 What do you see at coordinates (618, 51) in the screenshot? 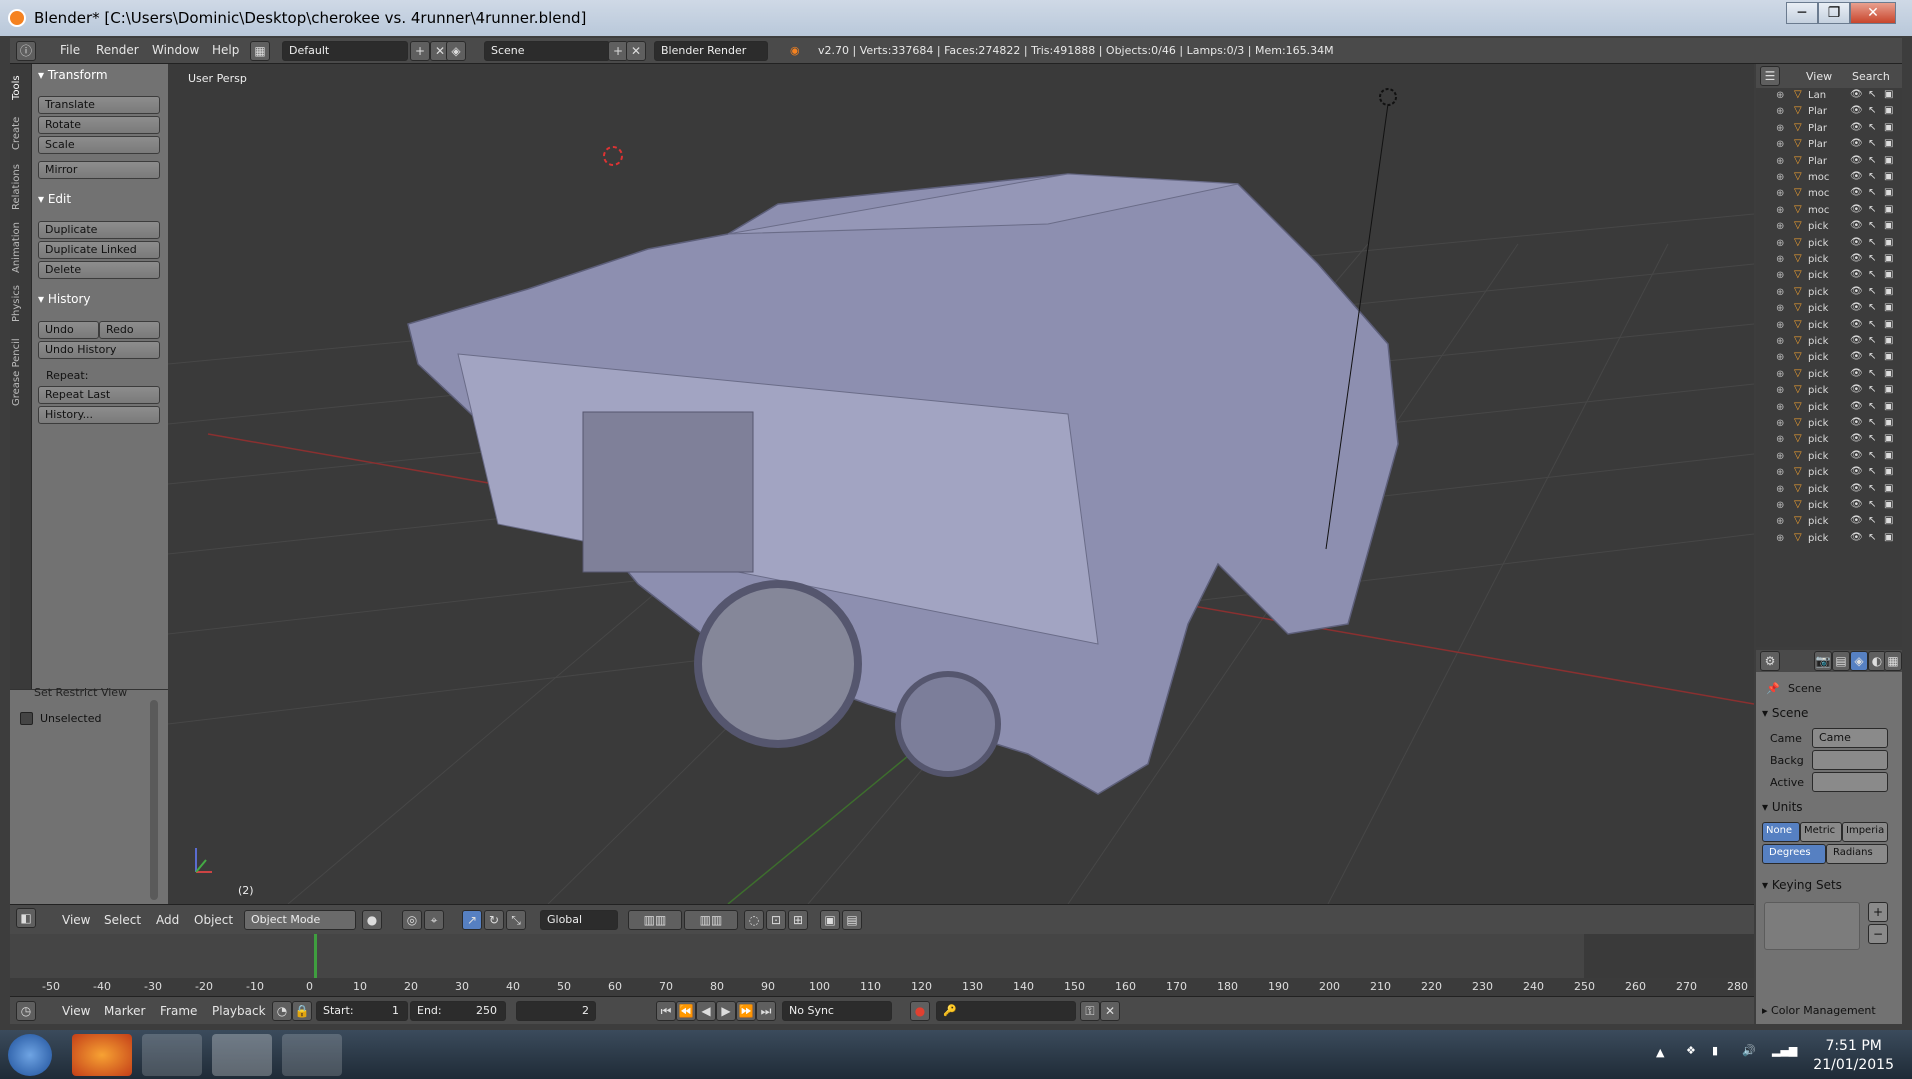
I see `add-scene-icon: +` at bounding box center [618, 51].